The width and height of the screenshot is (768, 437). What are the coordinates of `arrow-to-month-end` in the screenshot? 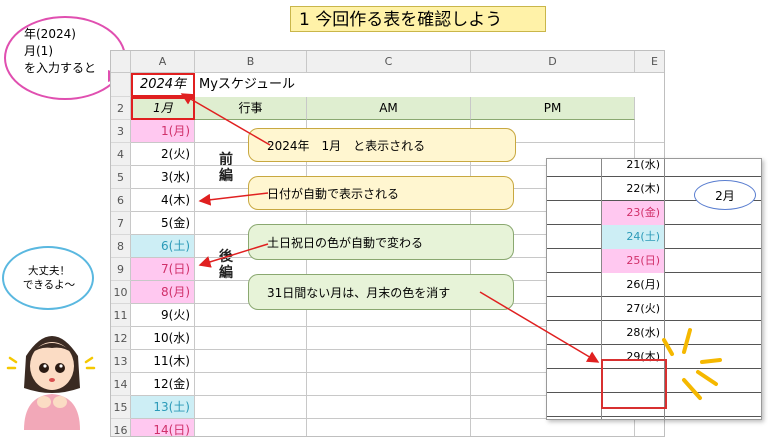 It's located at (539, 327).